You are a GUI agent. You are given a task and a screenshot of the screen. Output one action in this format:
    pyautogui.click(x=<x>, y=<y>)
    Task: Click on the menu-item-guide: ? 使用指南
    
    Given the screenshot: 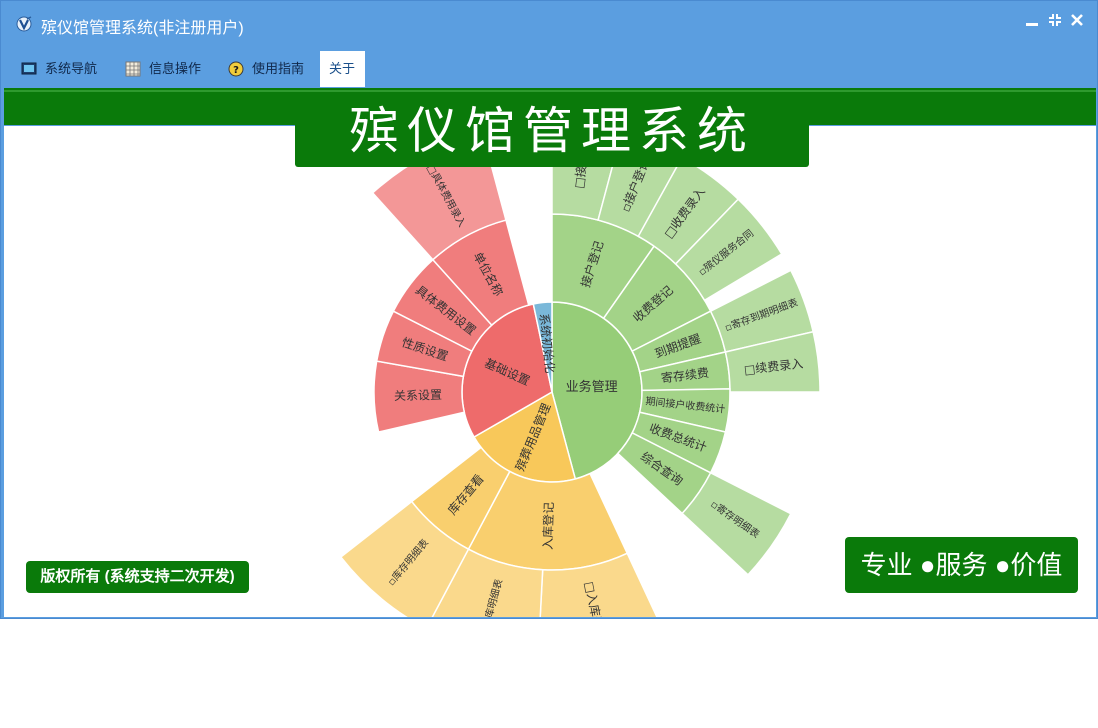 What is the action you would take?
    pyautogui.click(x=271, y=69)
    